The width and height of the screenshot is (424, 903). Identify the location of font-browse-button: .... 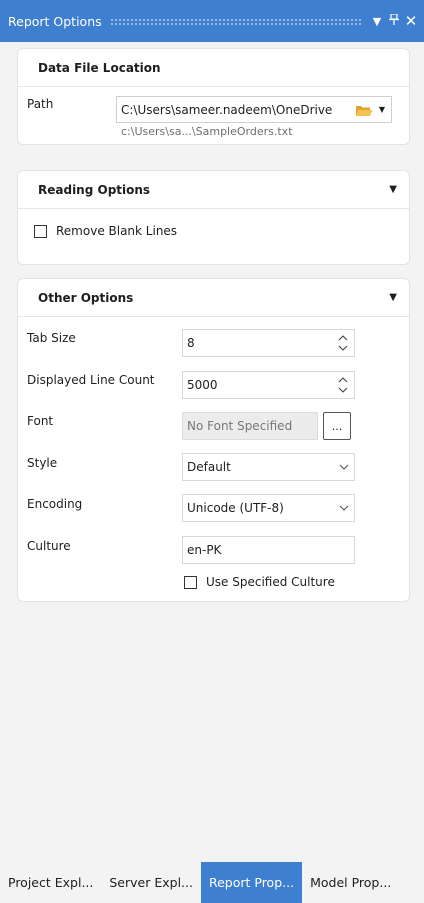
(337, 426).